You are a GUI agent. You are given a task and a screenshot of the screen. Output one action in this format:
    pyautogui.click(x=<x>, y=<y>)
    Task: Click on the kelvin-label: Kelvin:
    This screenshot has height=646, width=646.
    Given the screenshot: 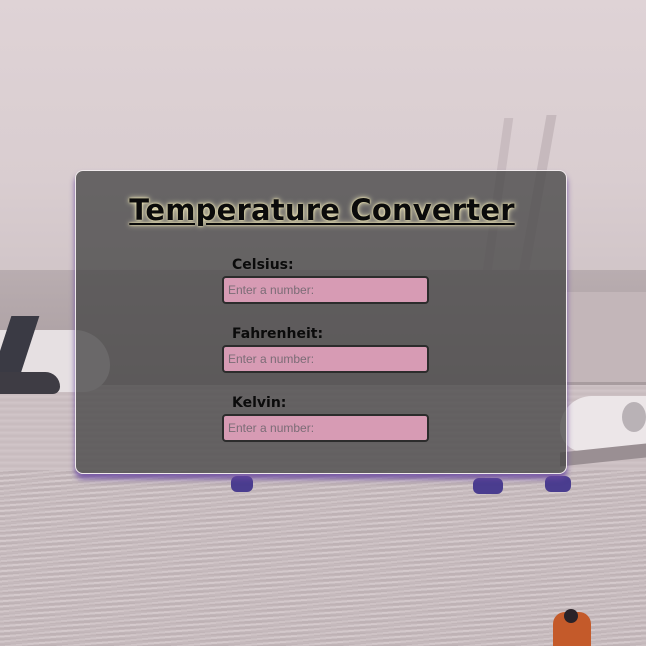 What is the action you would take?
    pyautogui.click(x=259, y=403)
    